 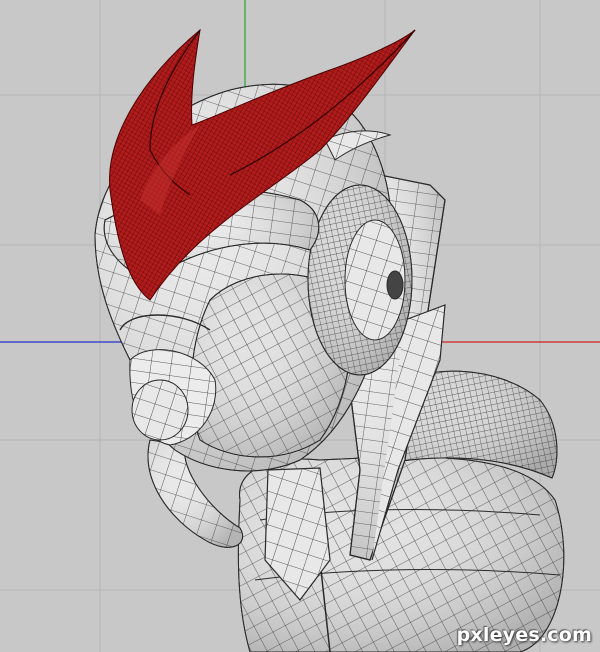 I want to click on watermark-logo: pxleyes.com, so click(x=524, y=635).